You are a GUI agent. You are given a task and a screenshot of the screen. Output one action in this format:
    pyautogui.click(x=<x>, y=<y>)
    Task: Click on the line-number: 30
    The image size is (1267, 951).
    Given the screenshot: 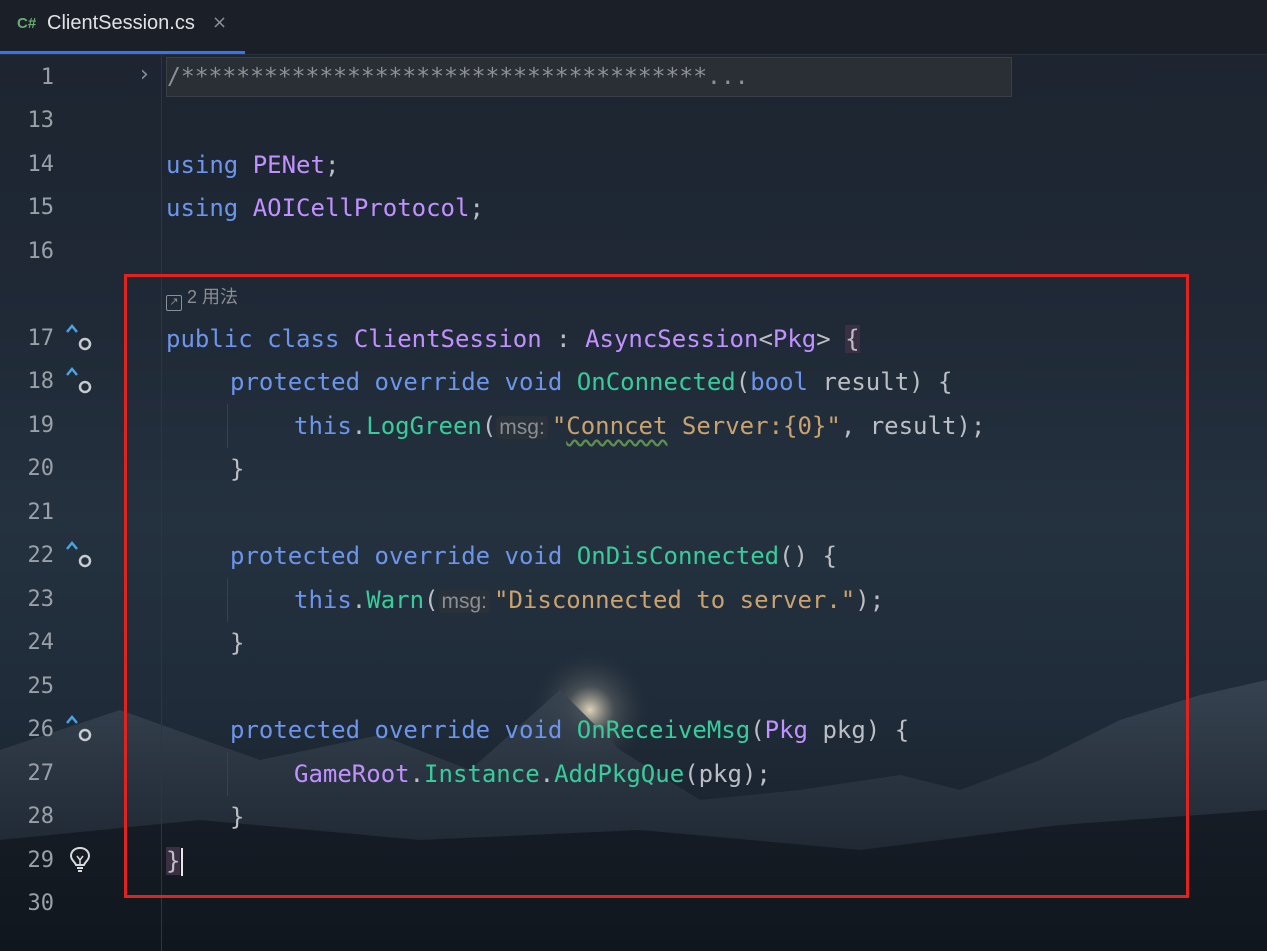 What is the action you would take?
    pyautogui.click(x=41, y=903)
    